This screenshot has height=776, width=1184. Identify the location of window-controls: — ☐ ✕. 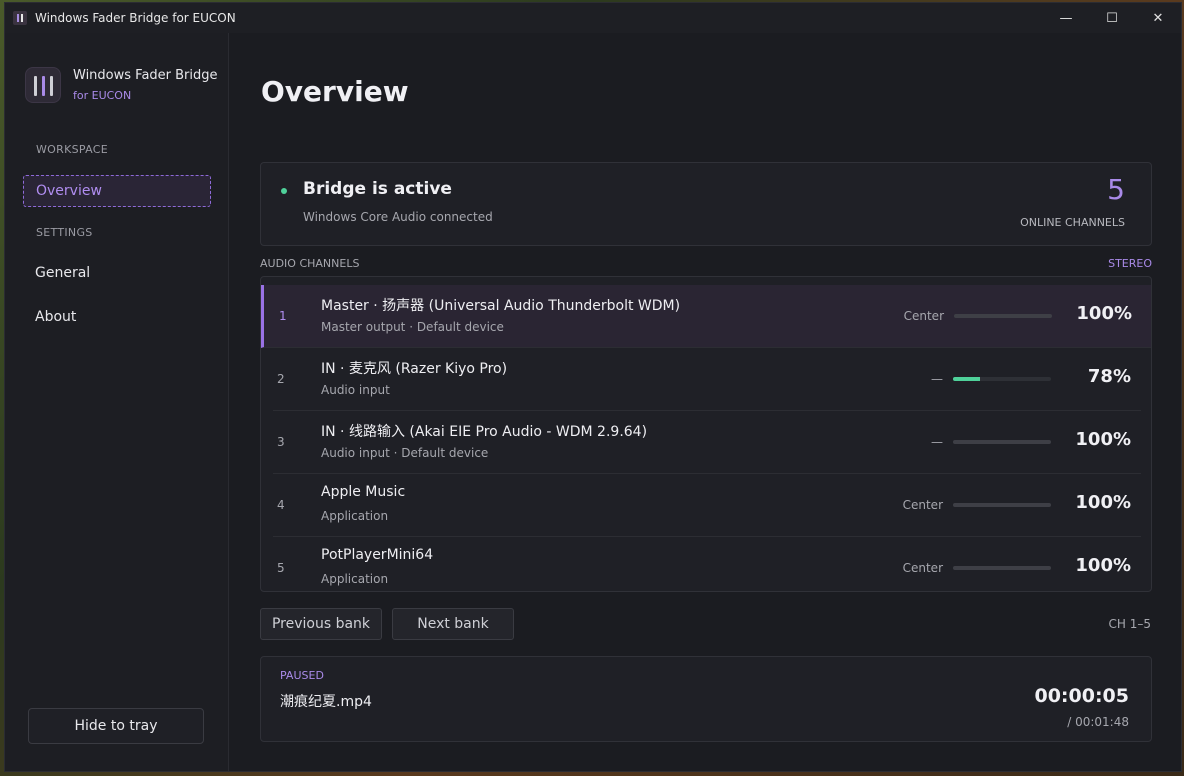
(1112, 18).